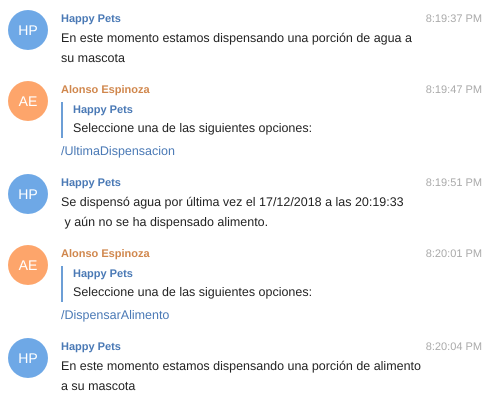 The image size is (500, 413). What do you see at coordinates (454, 254) in the screenshot?
I see `message-time: 8:20:01 PM` at bounding box center [454, 254].